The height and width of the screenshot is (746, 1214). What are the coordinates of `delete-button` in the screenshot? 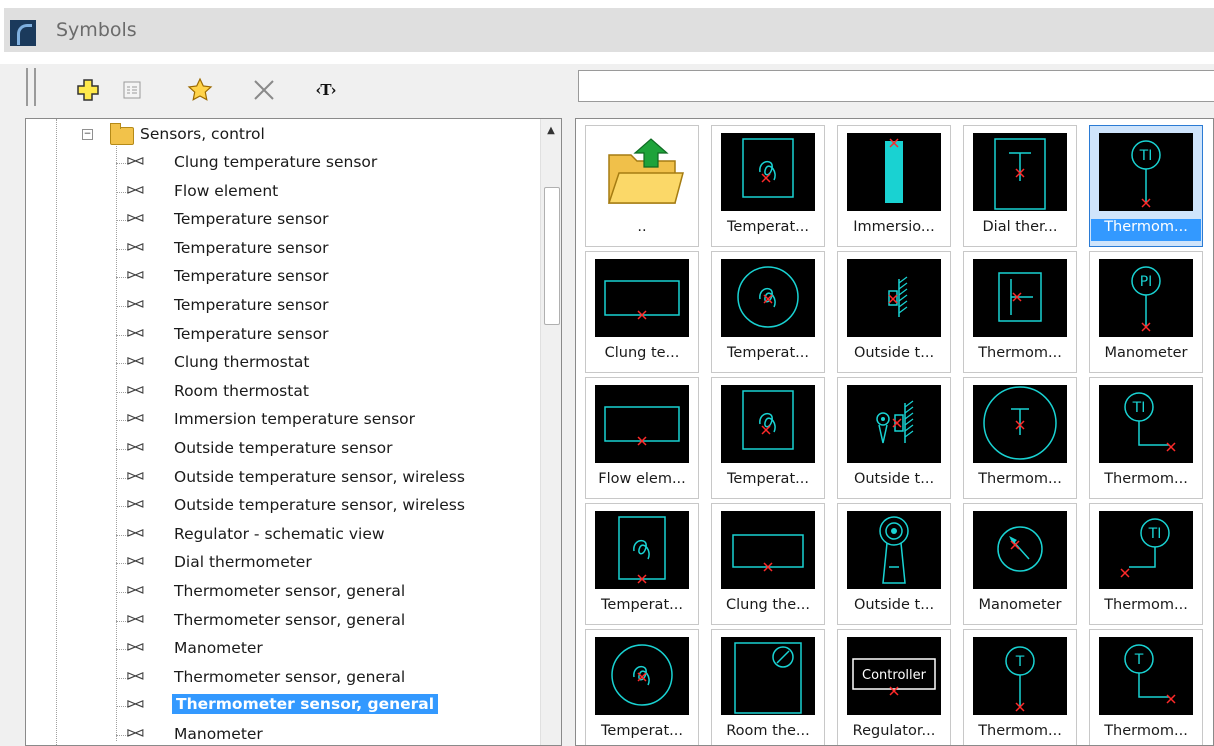 It's located at (264, 90).